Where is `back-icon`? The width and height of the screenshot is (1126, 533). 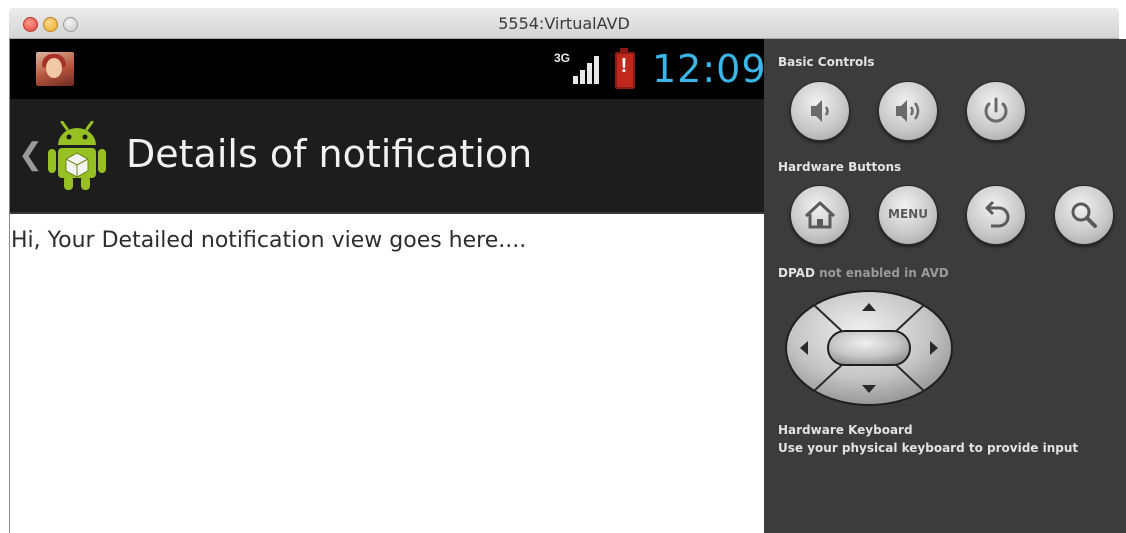 back-icon is located at coordinates (997, 214).